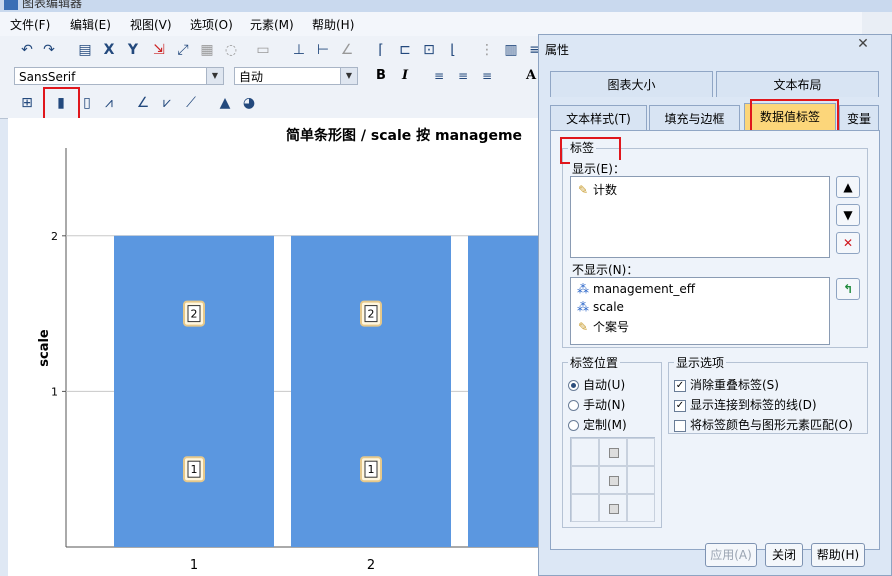 The width and height of the screenshot is (892, 576). What do you see at coordinates (596, 189) in the screenshot?
I see `list-item: ✎ 计数` at bounding box center [596, 189].